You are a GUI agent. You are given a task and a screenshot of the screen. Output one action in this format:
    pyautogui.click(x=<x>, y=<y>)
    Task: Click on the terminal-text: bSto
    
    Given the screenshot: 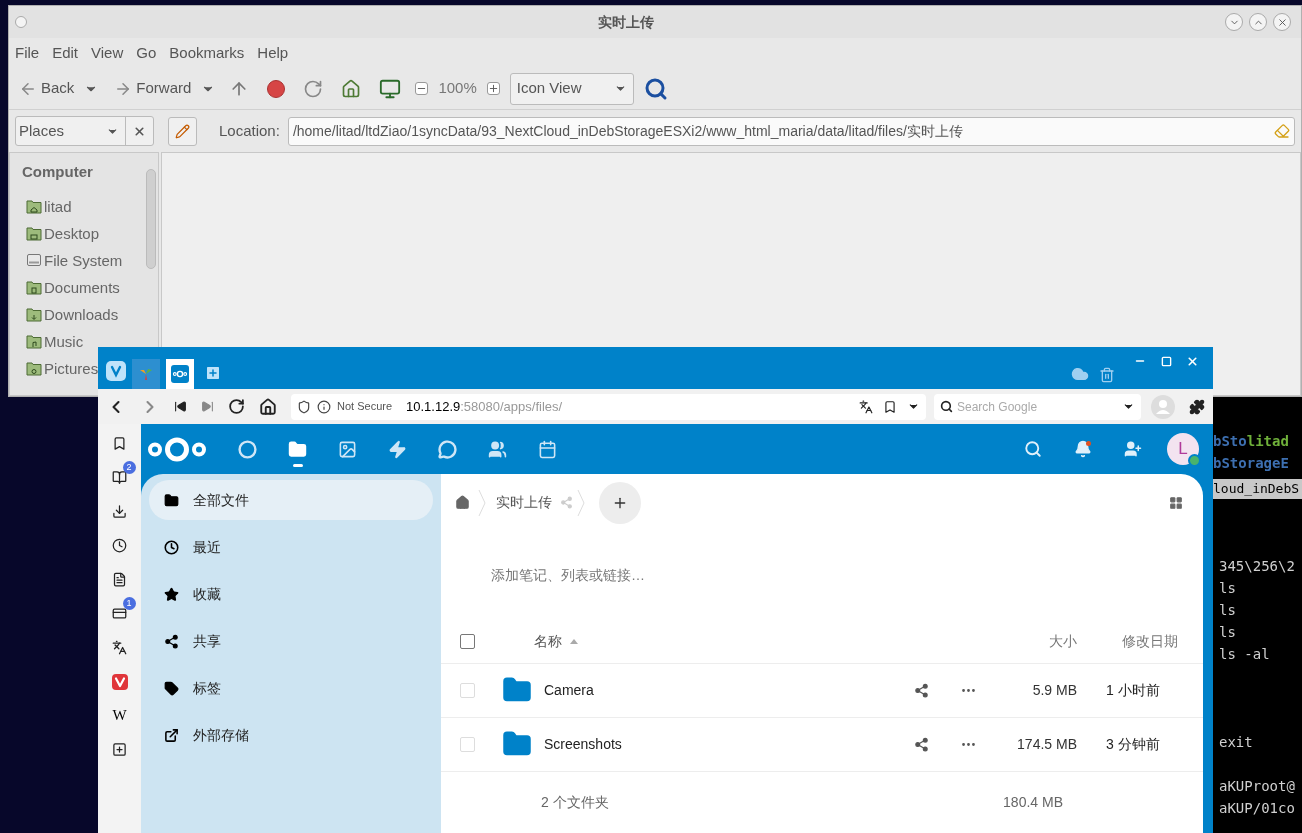 What is the action you would take?
    pyautogui.click(x=1230, y=441)
    